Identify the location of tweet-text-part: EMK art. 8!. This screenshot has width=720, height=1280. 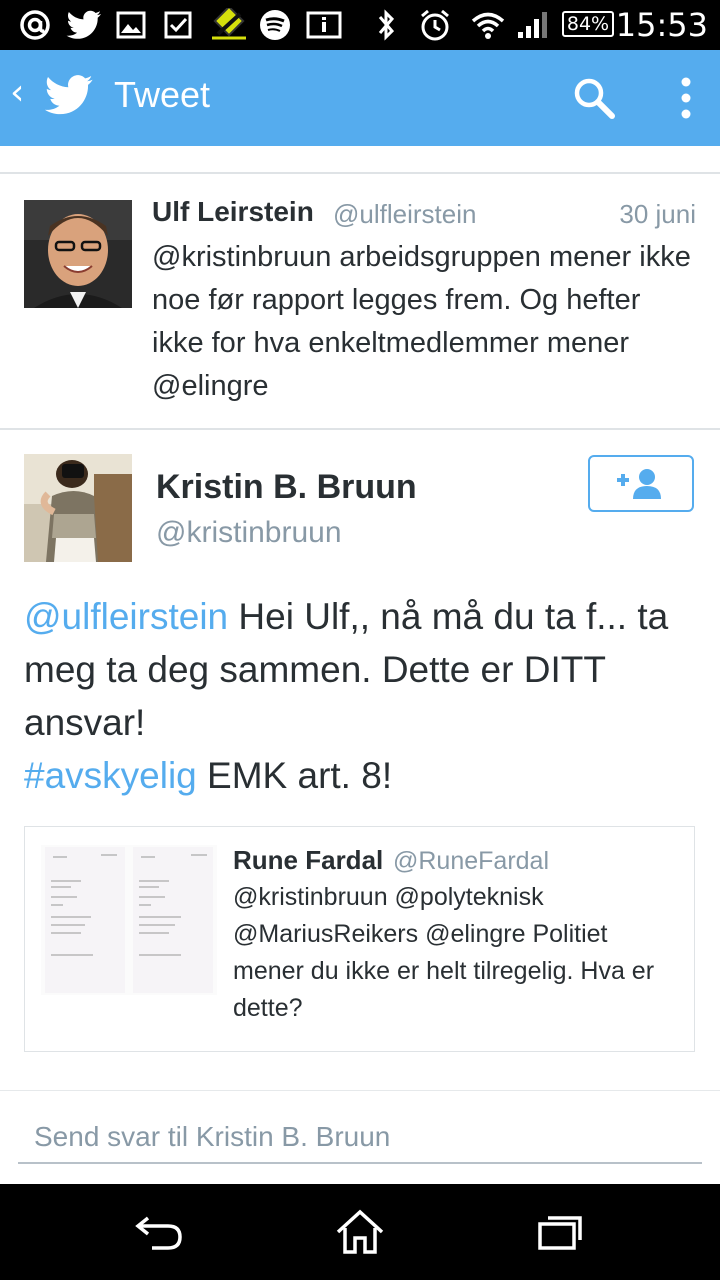
(294, 775).